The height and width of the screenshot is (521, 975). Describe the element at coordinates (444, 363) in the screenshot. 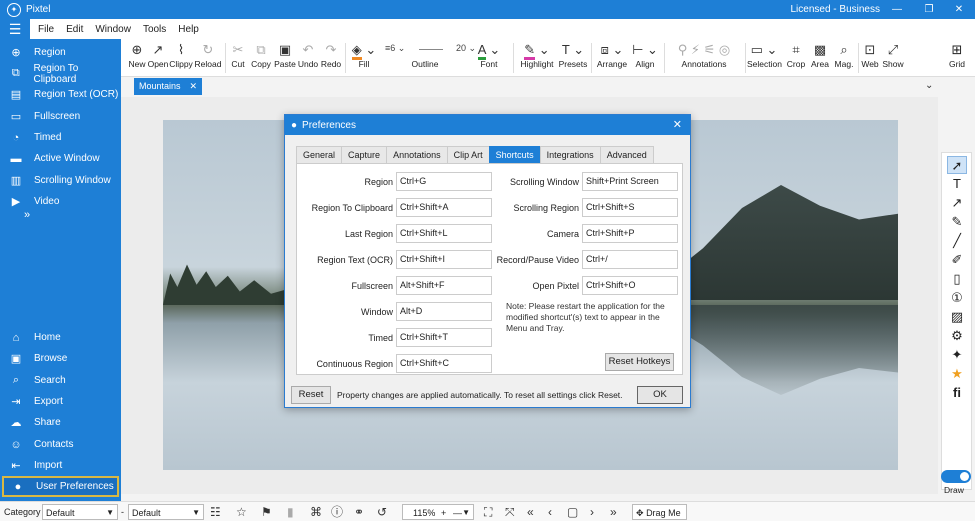

I see `shortcut-field-continuous-region: Ctrl+Shift+C` at that location.